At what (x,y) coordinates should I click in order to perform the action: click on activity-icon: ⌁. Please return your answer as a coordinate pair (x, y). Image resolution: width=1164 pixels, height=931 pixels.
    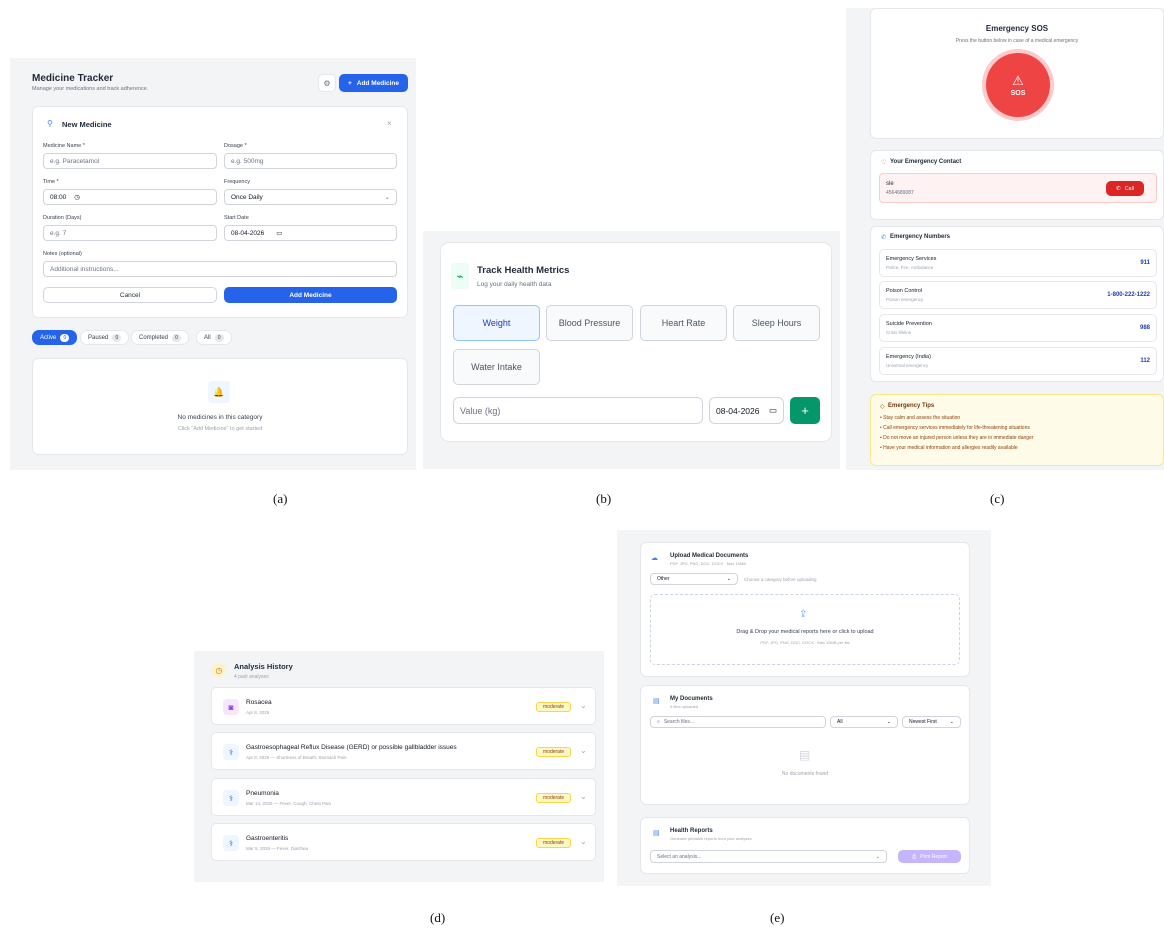
    Looking at the image, I should click on (460, 276).